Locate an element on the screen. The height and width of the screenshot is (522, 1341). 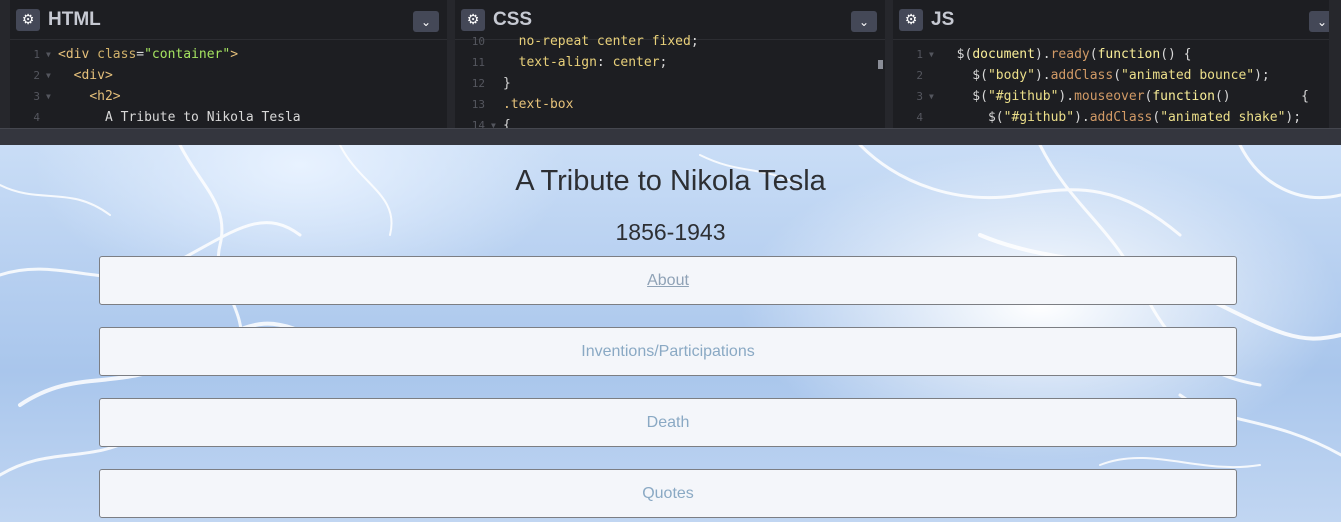
code-text: } is located at coordinates (507, 83).